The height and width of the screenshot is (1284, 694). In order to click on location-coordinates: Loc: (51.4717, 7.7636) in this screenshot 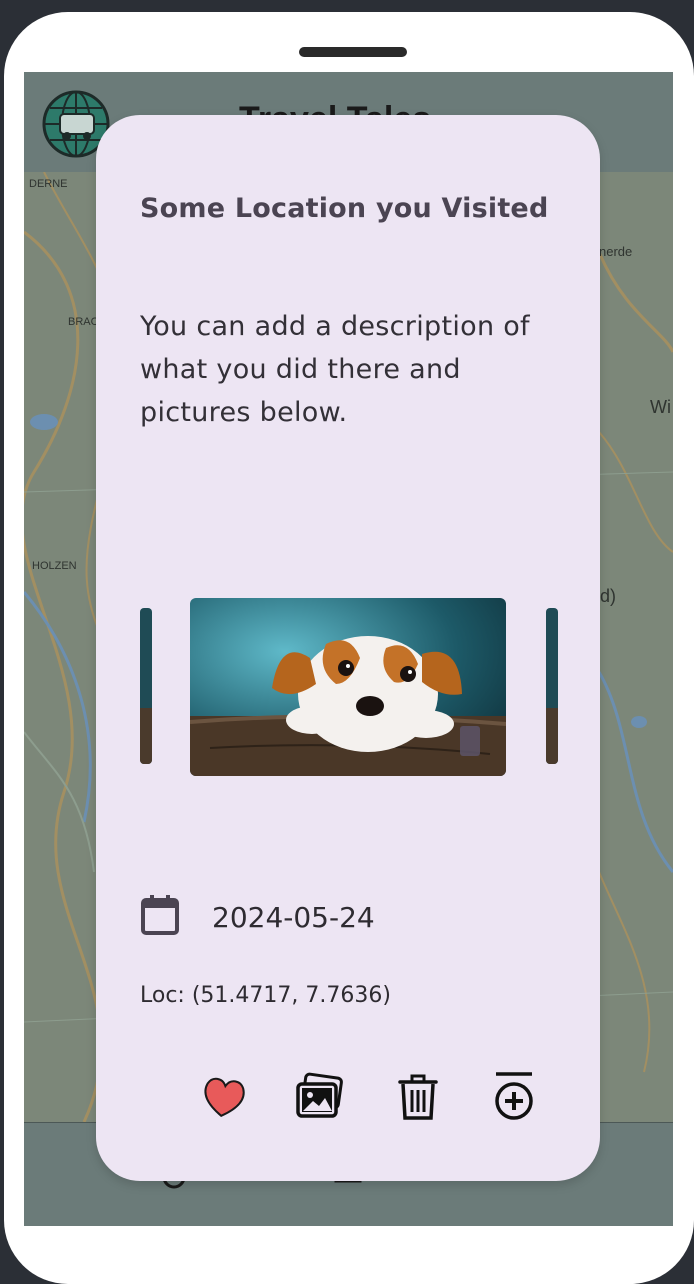, I will do `click(265, 995)`.